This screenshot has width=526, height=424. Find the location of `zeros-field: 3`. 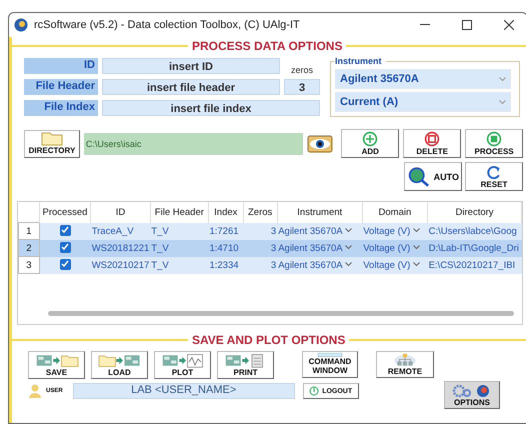

zeros-field: 3 is located at coordinates (302, 87).